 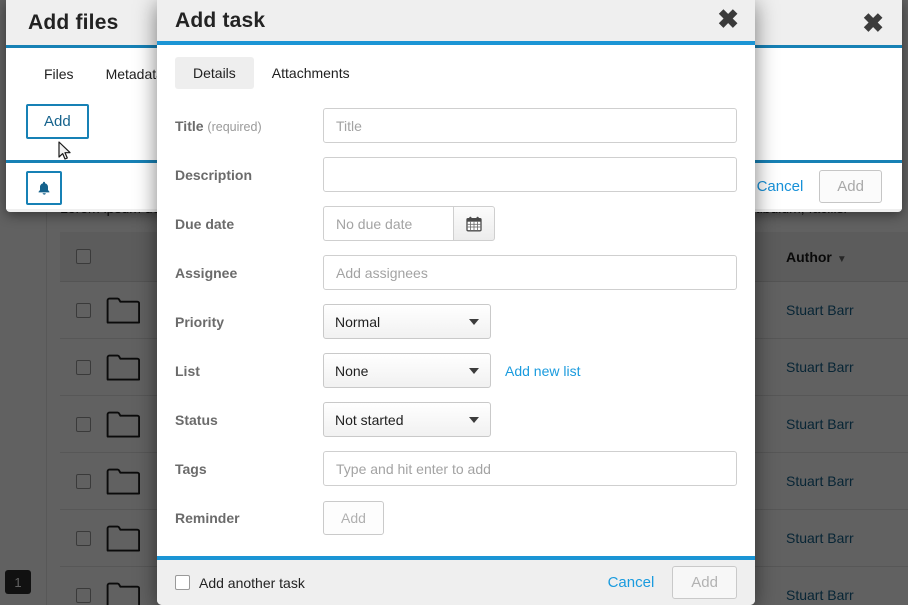 I want to click on add-task-footer: Add another task Cancel Add, so click(x=456, y=580).